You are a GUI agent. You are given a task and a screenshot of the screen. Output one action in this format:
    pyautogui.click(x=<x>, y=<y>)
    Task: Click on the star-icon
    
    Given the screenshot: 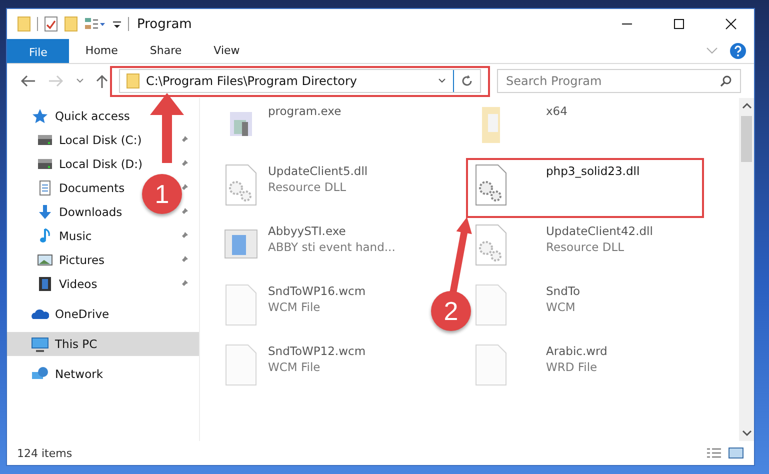 What is the action you would take?
    pyautogui.click(x=40, y=116)
    